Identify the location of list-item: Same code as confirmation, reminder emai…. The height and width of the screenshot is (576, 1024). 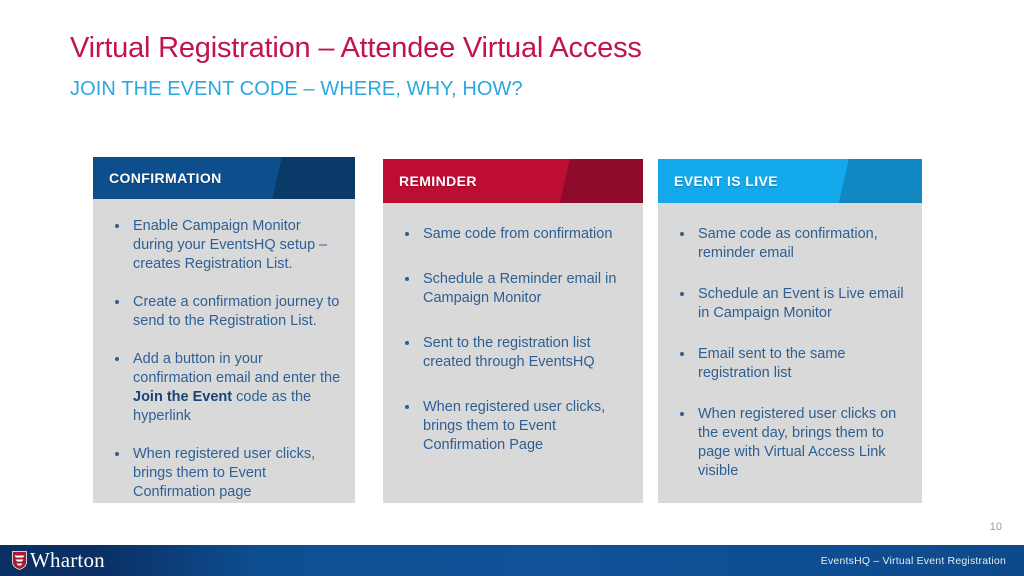
(790, 244).